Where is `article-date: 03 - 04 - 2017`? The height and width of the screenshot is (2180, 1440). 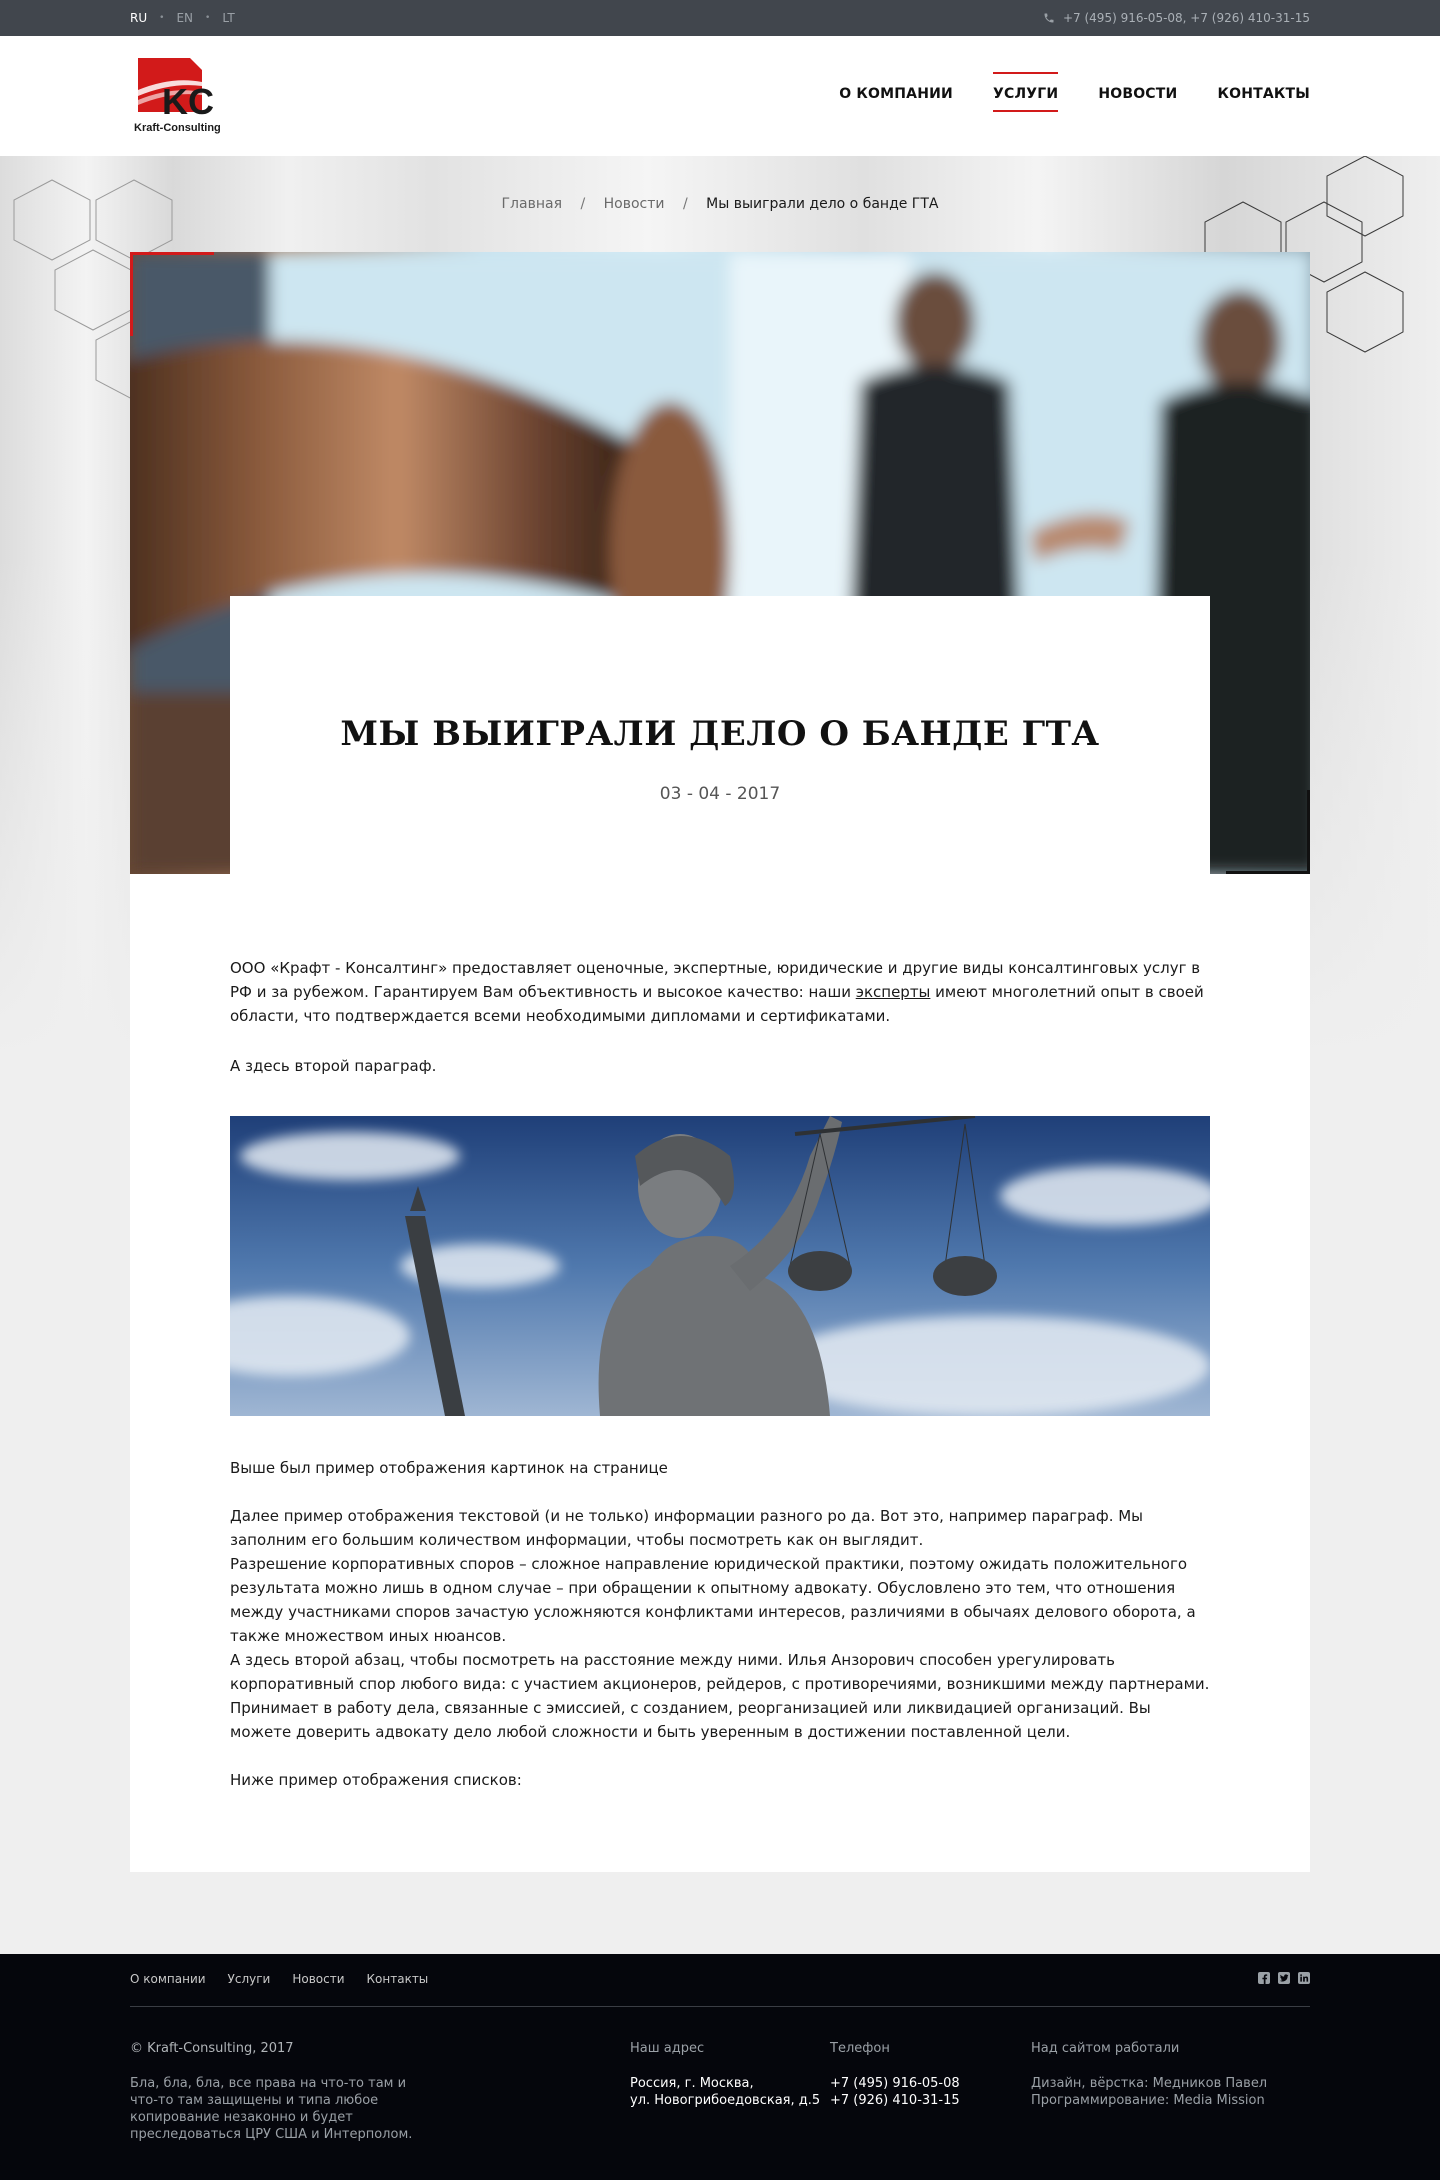
article-date: 03 - 04 - 2017 is located at coordinates (720, 794).